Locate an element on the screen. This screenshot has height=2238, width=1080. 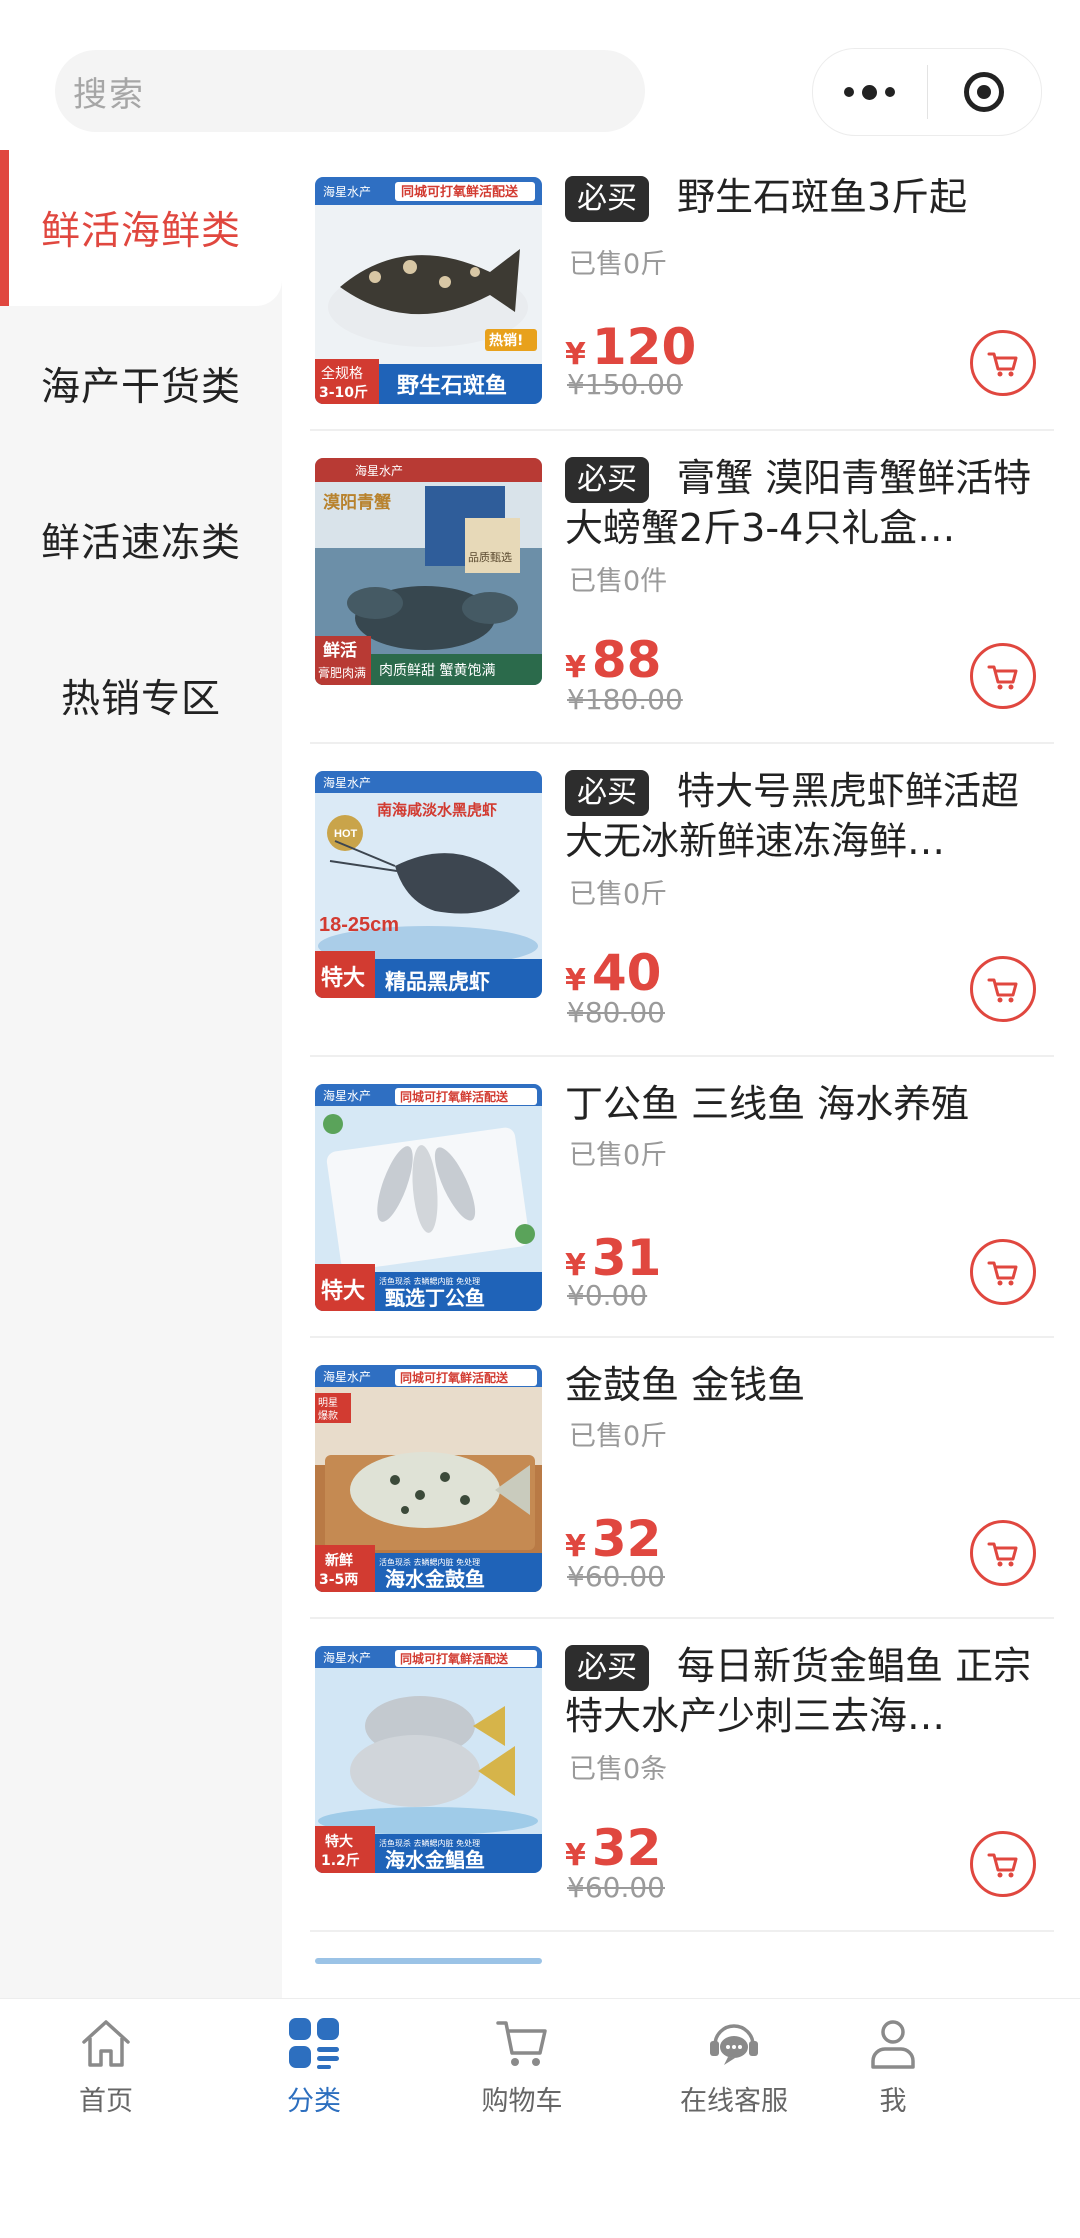
sidebar-item-frozen-seafood: 鲜活速冻类 is located at coordinates (141, 540).